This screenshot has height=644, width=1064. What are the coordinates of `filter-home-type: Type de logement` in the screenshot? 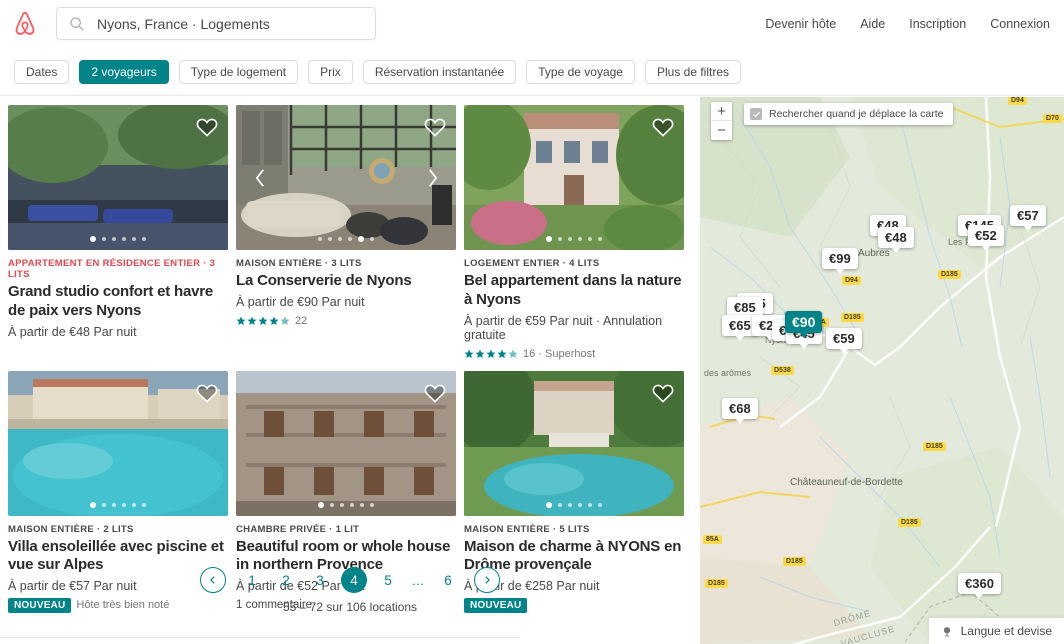 It's located at (238, 72).